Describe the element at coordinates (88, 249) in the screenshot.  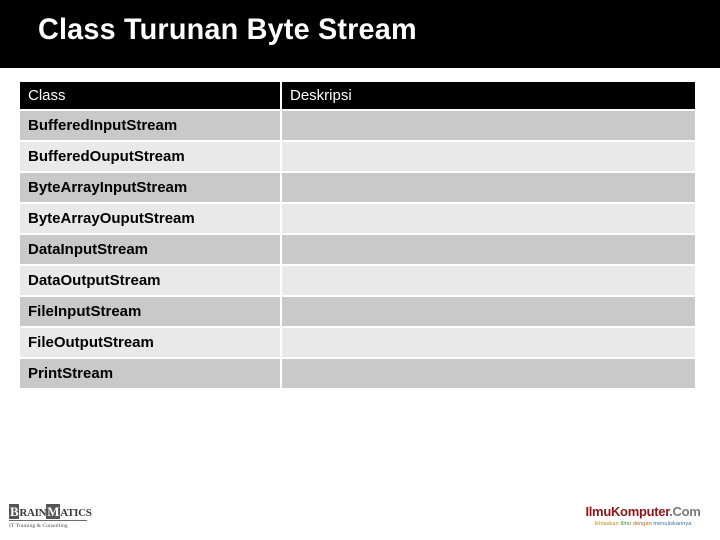
I see `cell-class-label: DataInputStream` at that location.